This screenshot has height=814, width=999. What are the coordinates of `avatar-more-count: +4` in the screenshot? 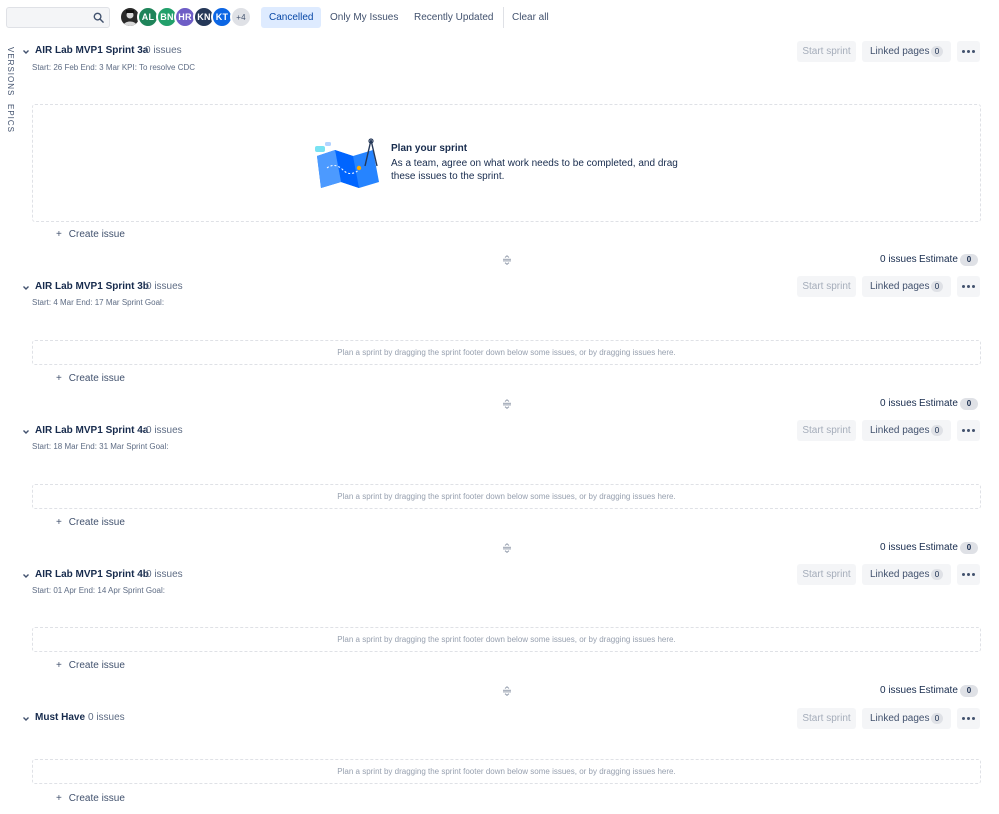 It's located at (241, 17).